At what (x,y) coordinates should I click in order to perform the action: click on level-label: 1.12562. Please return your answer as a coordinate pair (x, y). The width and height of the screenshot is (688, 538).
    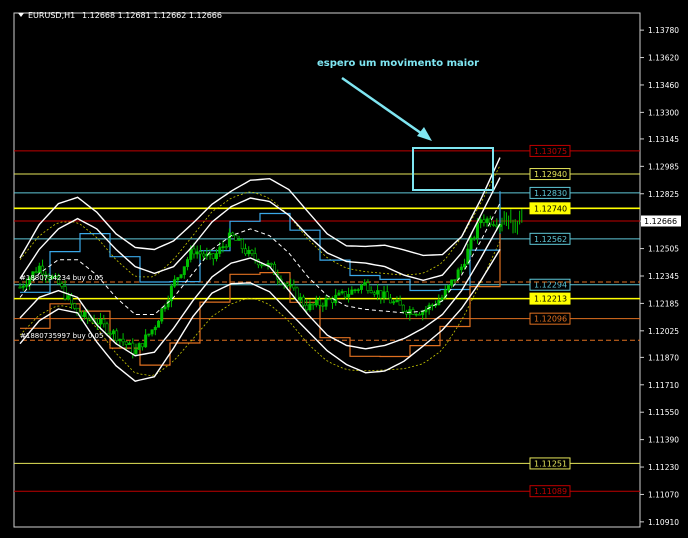
    Looking at the image, I should click on (550, 239).